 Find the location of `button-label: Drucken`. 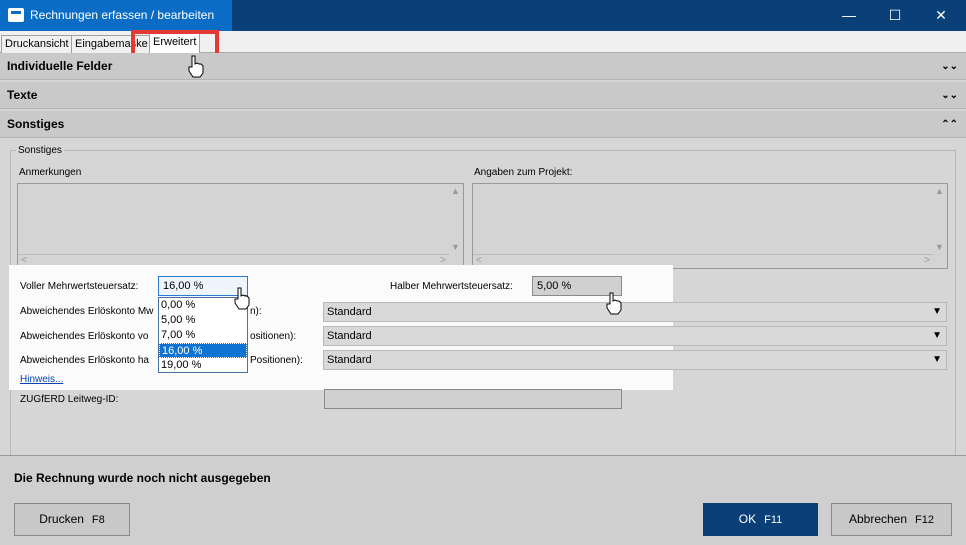

button-label: Drucken is located at coordinates (61, 519).